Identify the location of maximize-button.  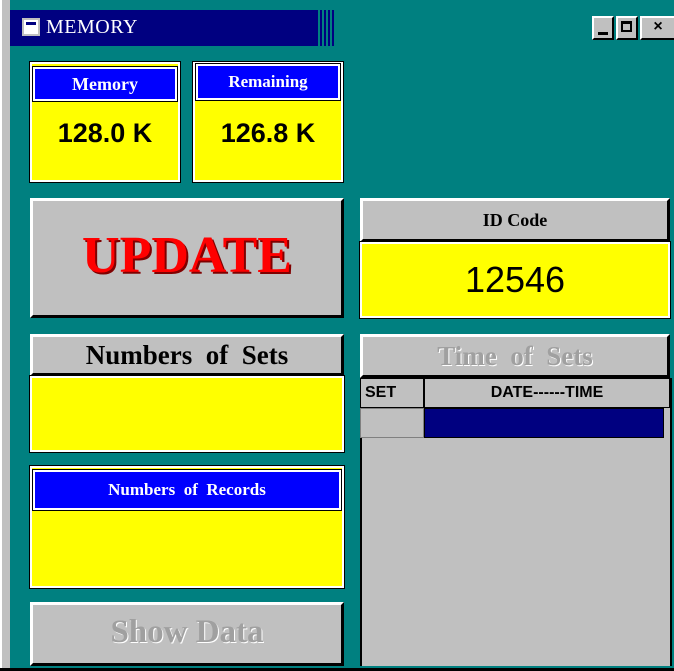
(627, 28).